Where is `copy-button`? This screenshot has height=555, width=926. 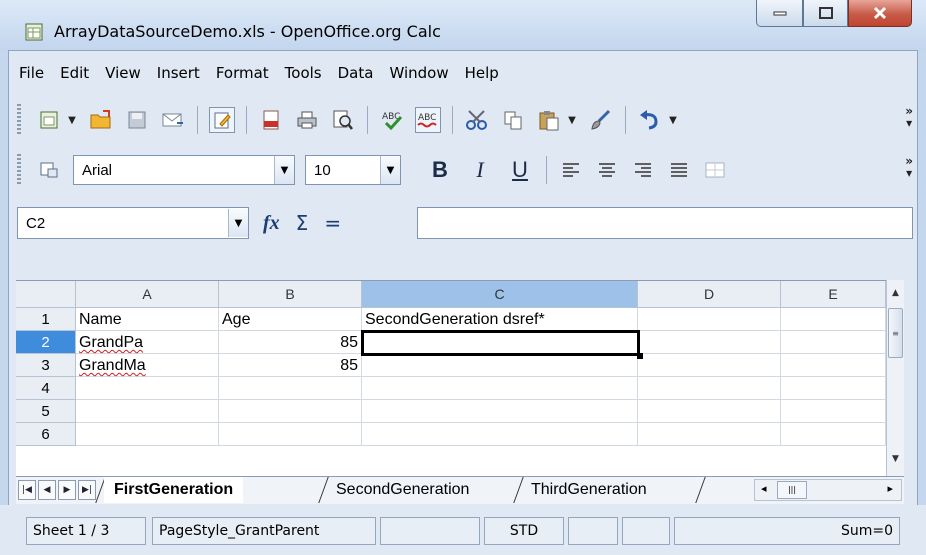
copy-button is located at coordinates (513, 120).